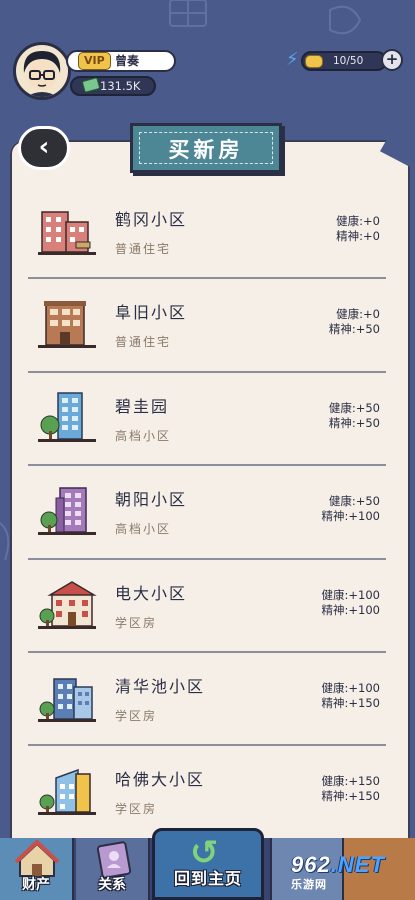 The width and height of the screenshot is (415, 900). Describe the element at coordinates (67, 233) in the screenshot. I see `red-apartment-building-icon` at that location.